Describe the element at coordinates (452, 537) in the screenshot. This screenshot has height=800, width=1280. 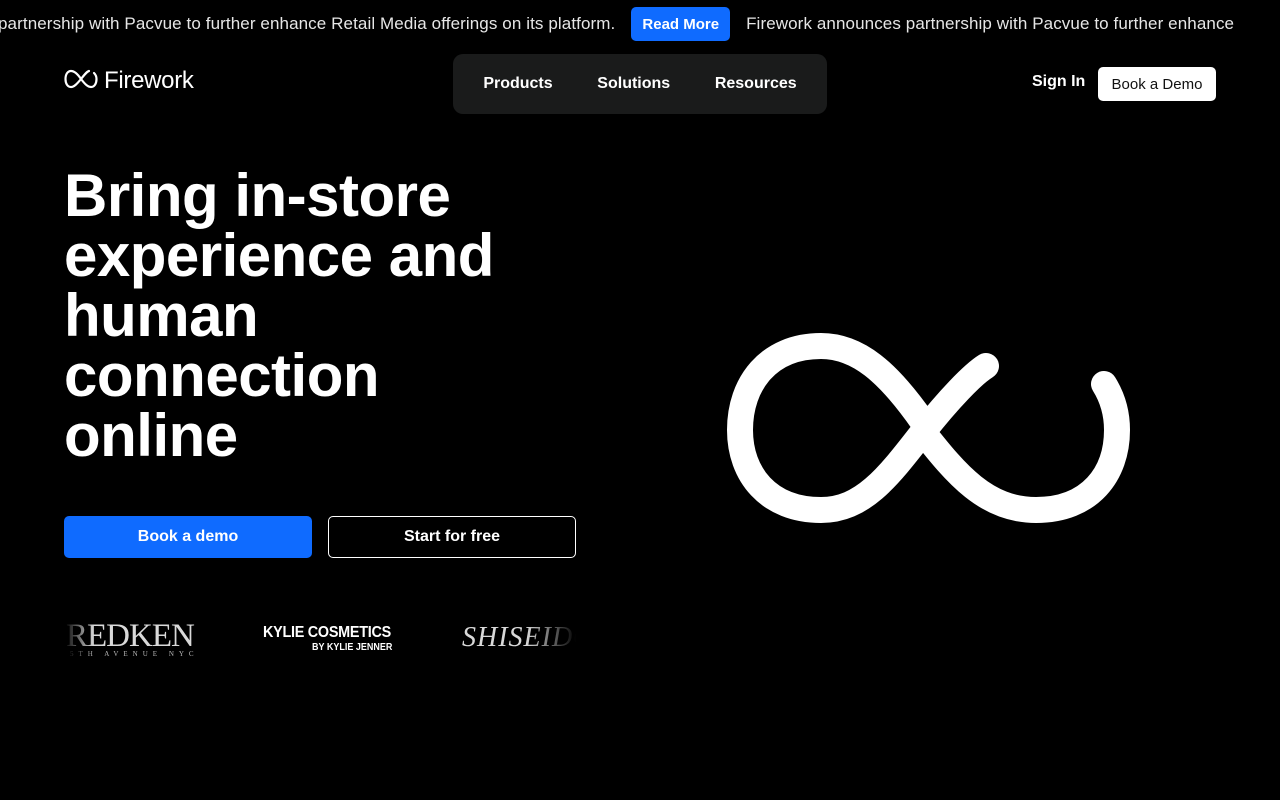
I see `start-for-free-button: Start for free` at that location.